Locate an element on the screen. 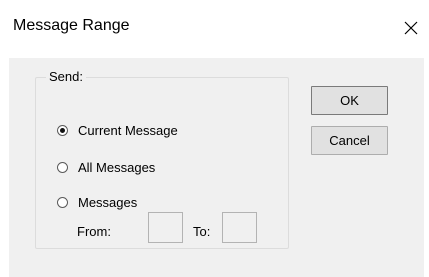 This screenshot has height=277, width=429. radio-all-messages-label: All Messages is located at coordinates (117, 167).